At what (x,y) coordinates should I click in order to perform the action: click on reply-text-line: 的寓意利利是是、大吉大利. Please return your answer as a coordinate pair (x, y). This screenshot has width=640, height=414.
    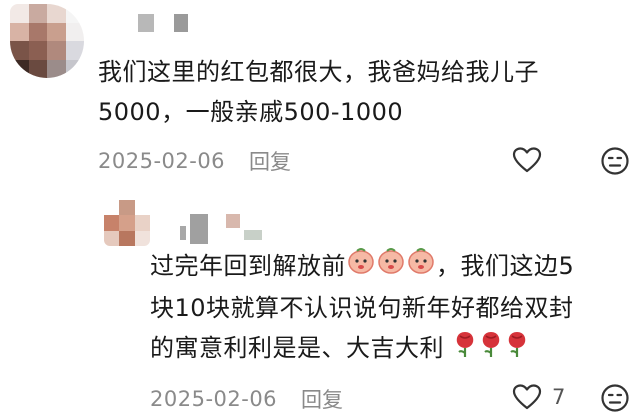
    Looking at the image, I should click on (362, 349).